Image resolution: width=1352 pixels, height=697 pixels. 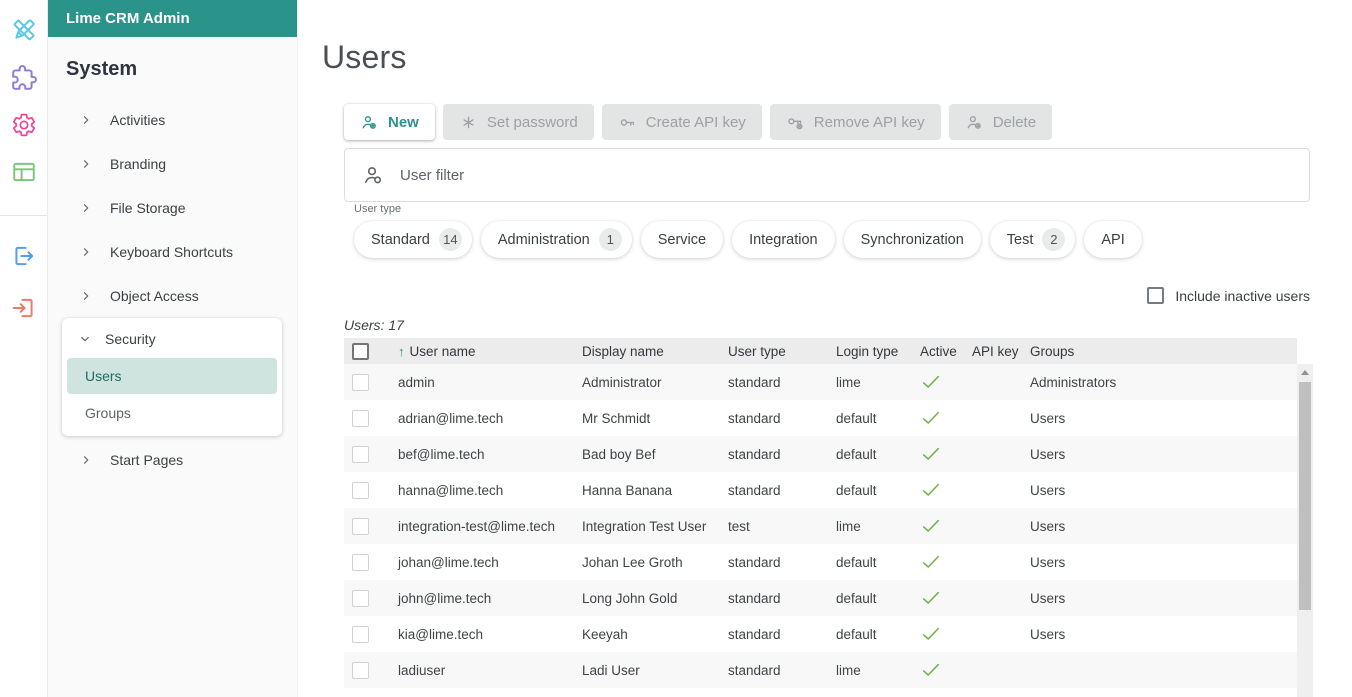 I want to click on puzzle-icon, so click(x=24, y=78).